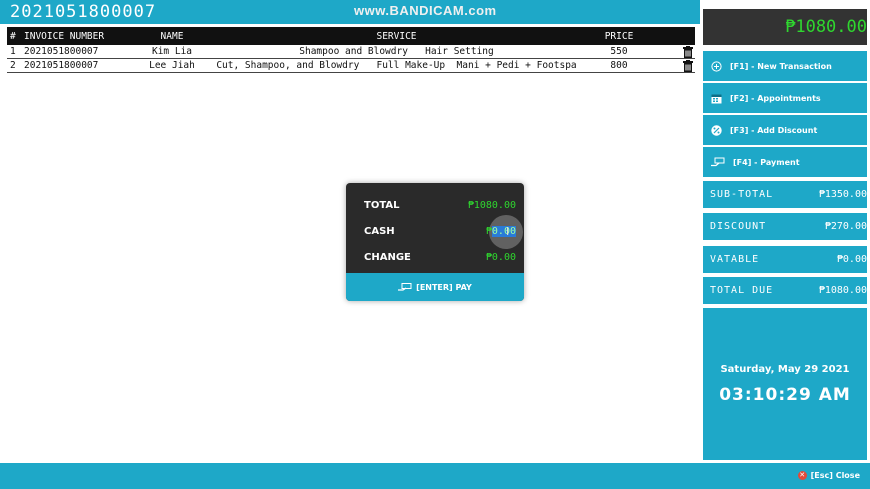  Describe the element at coordinates (172, 65) in the screenshot. I see `row-name: Lee Jiah` at that location.